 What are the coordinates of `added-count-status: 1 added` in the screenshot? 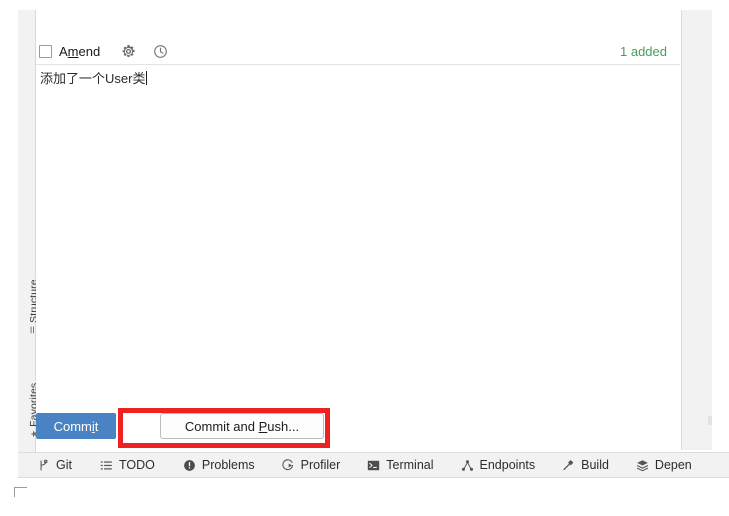 It's located at (643, 51).